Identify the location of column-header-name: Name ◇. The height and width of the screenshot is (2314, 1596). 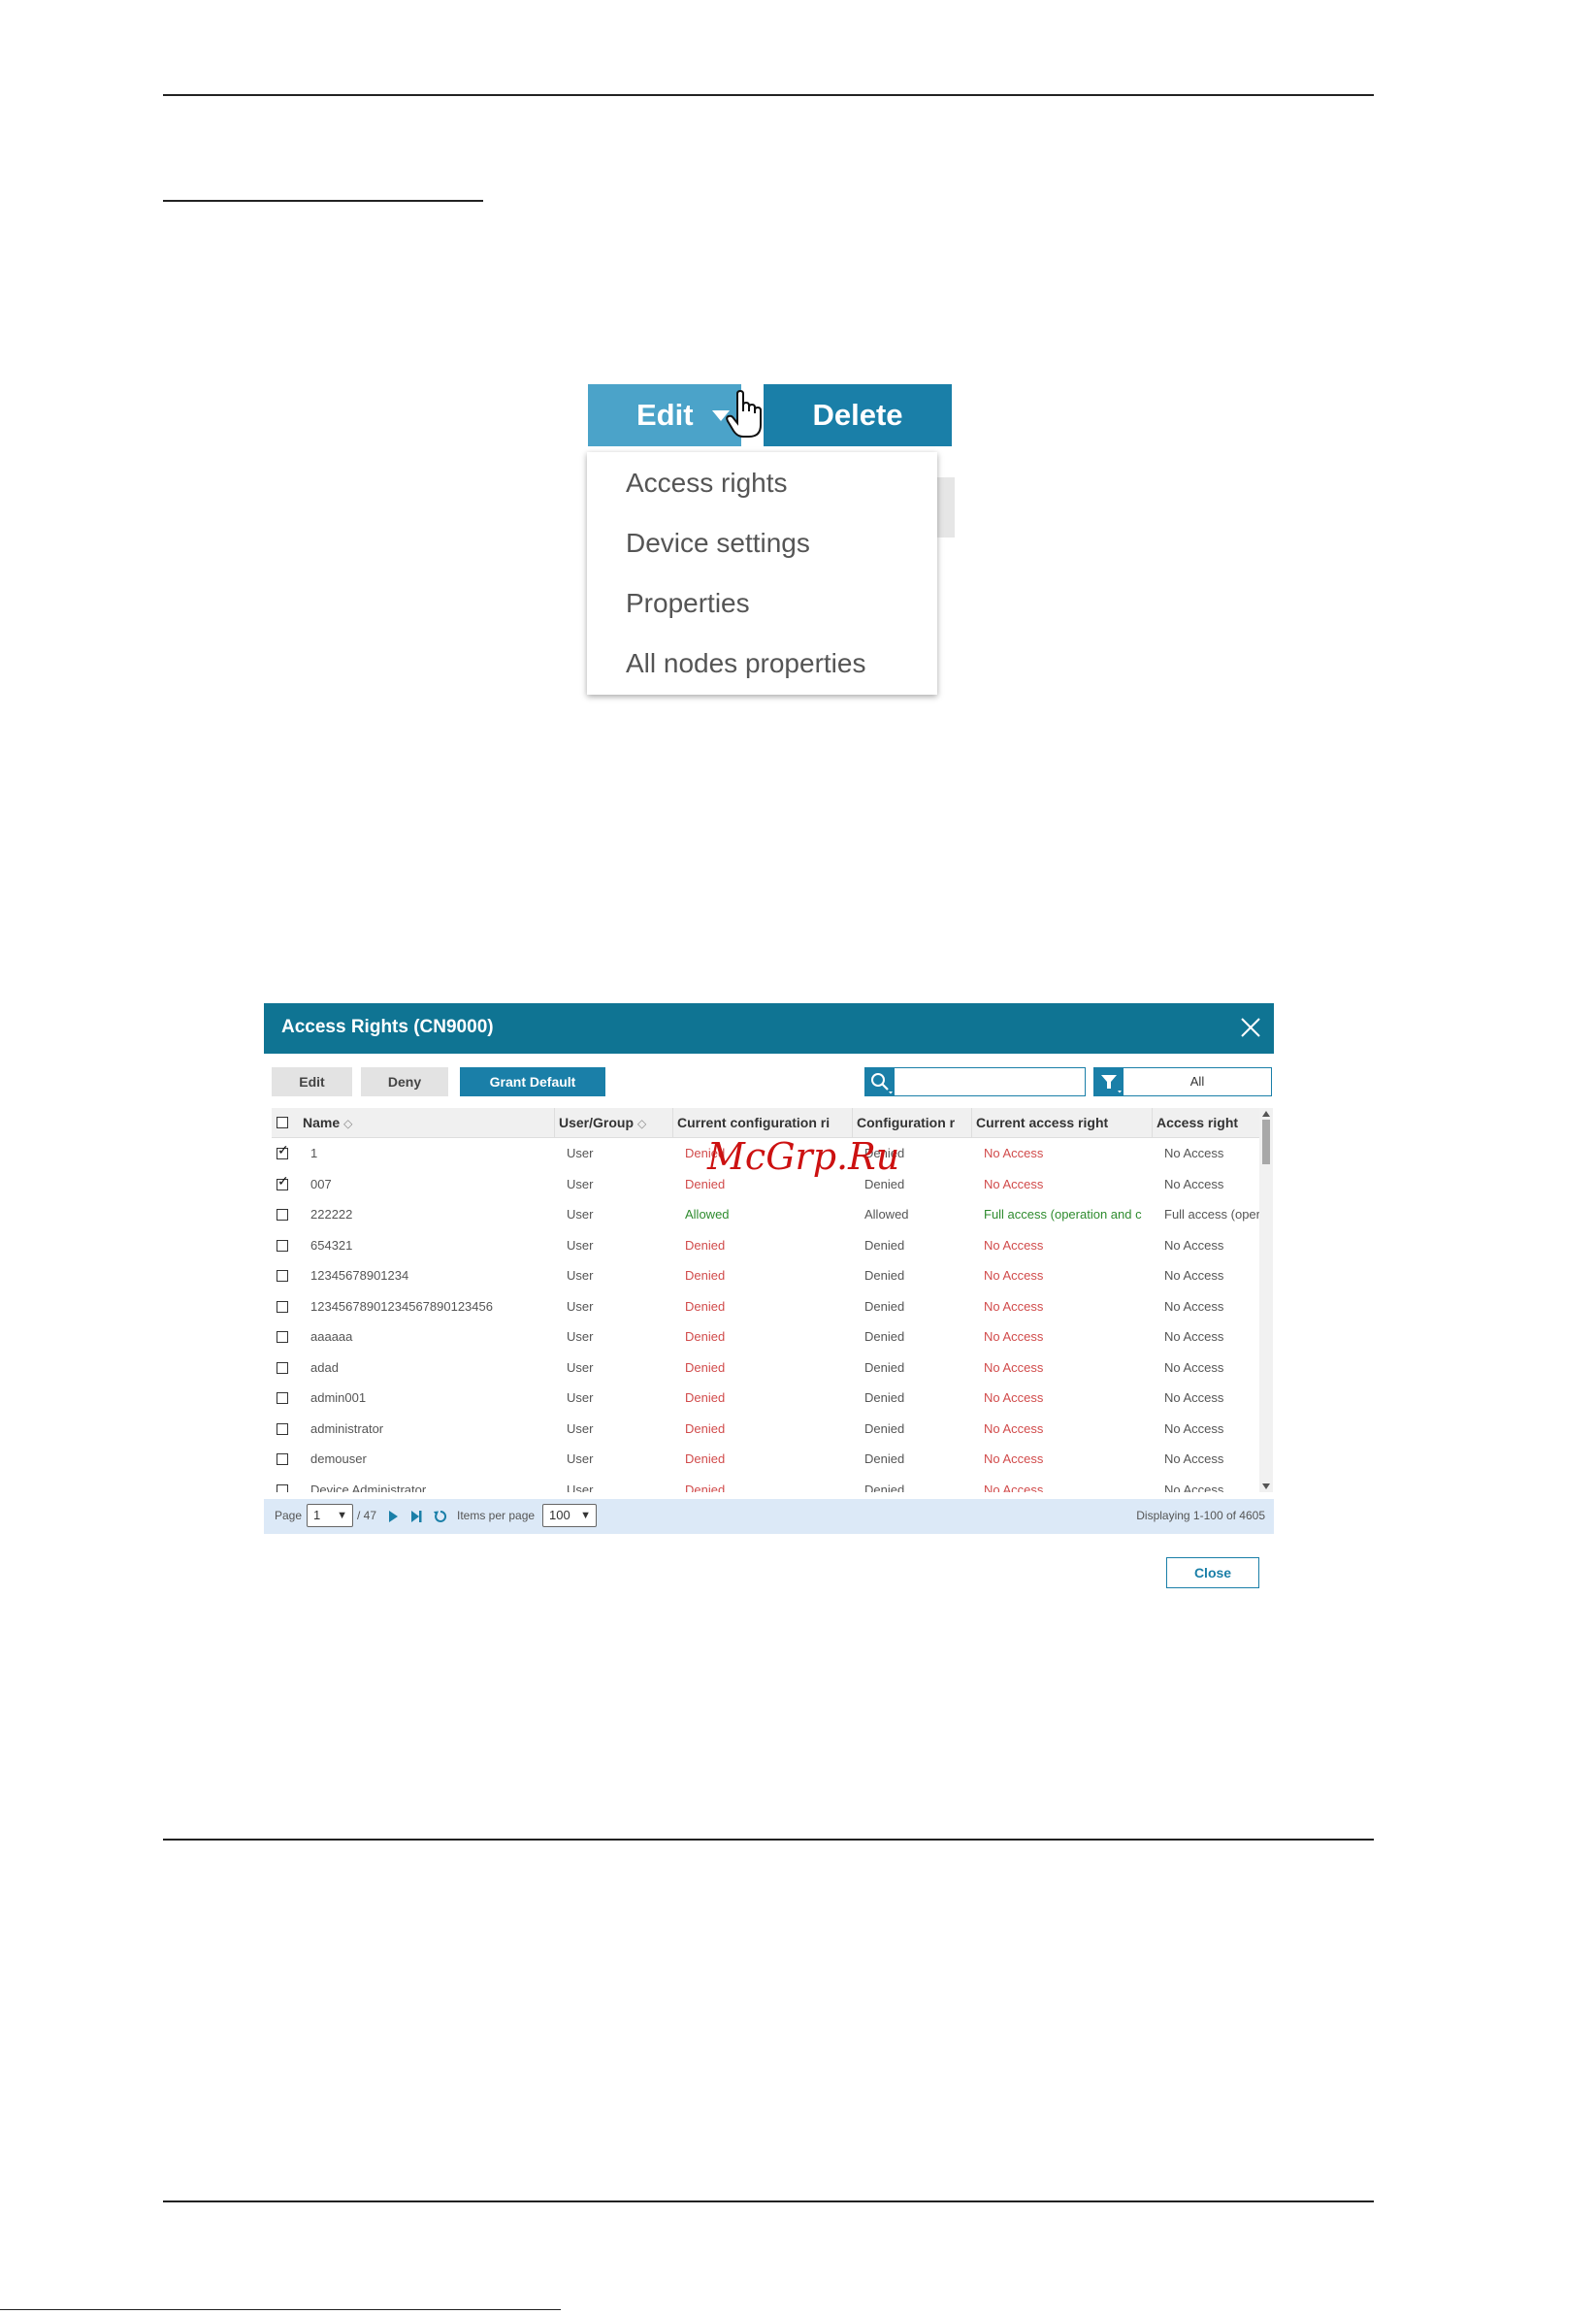
(427, 1122).